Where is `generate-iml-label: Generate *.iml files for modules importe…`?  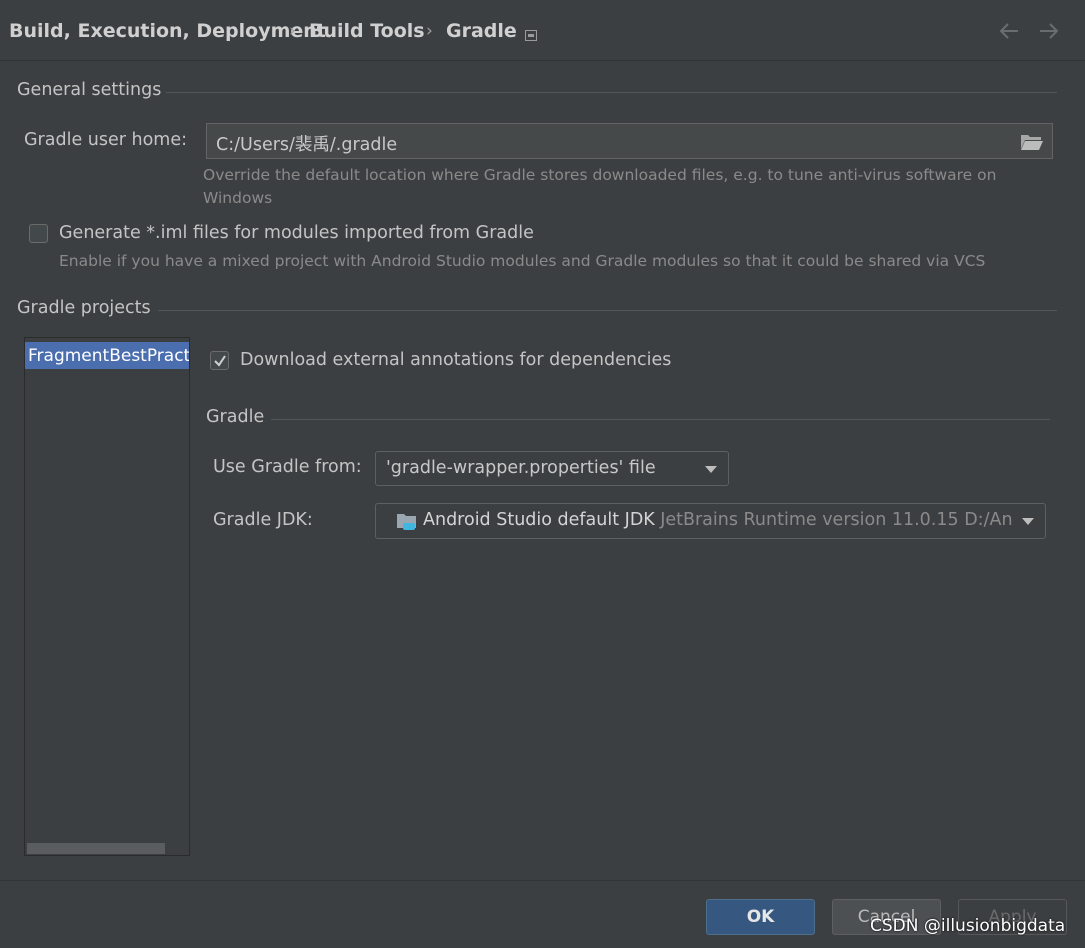
generate-iml-label: Generate *.iml files for modules importe… is located at coordinates (296, 233).